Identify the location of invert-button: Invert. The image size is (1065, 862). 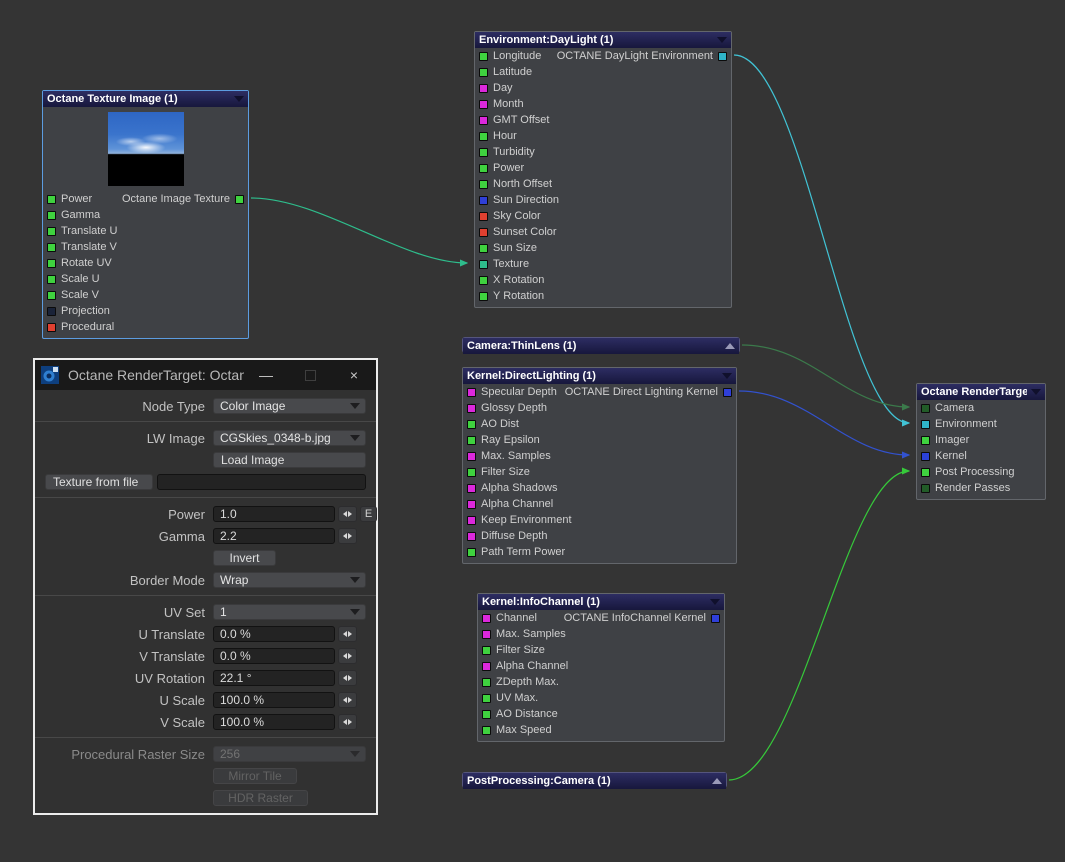
(244, 558).